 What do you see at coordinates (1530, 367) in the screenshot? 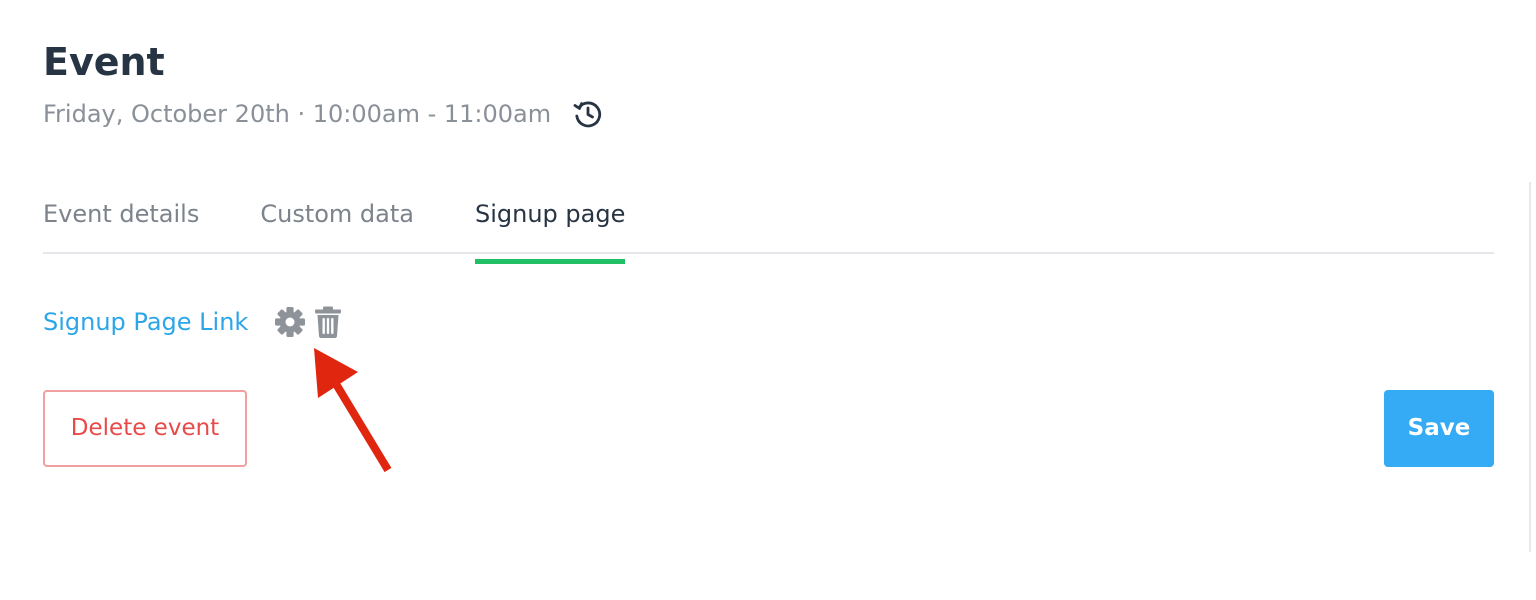
I see `scrollbar` at bounding box center [1530, 367].